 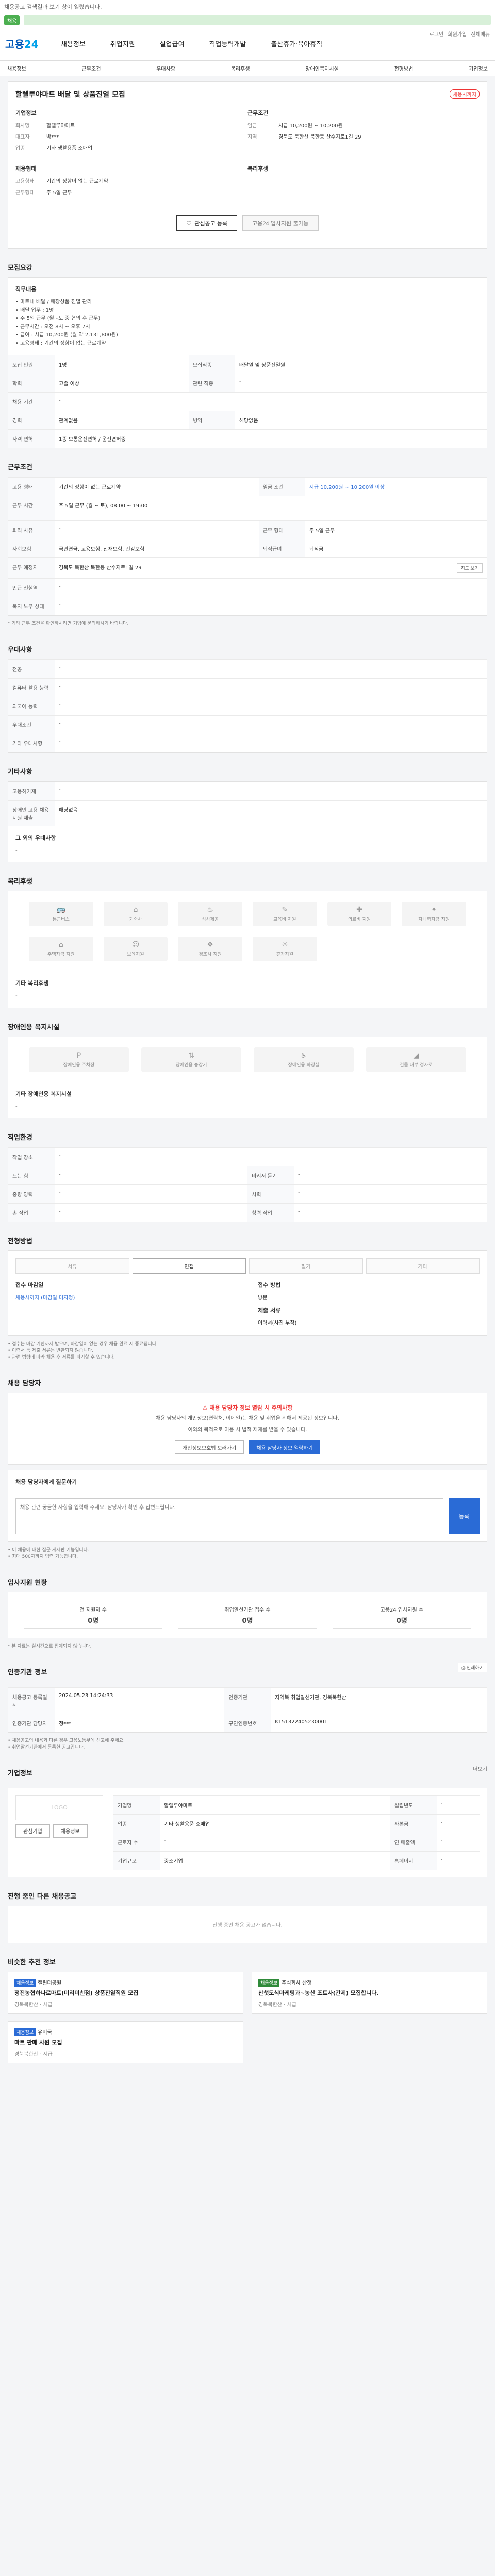 I want to click on disabled-section-title: 장애인용 복지시설, so click(x=34, y=1027).